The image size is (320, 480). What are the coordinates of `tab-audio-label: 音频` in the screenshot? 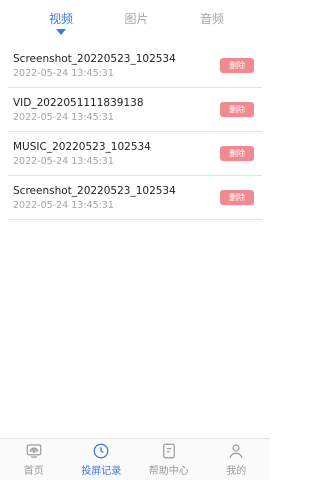 It's located at (211, 19).